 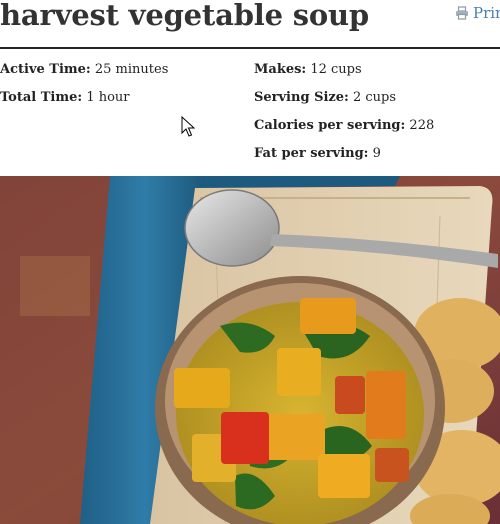 What do you see at coordinates (106, 97) in the screenshot?
I see `total-time-value: 1 hour` at bounding box center [106, 97].